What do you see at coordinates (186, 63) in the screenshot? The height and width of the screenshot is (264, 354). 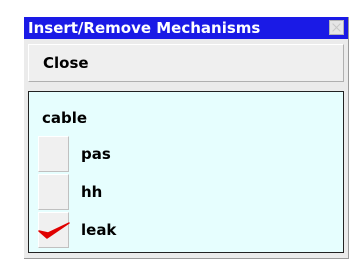 I see `close-button: Close` at bounding box center [186, 63].